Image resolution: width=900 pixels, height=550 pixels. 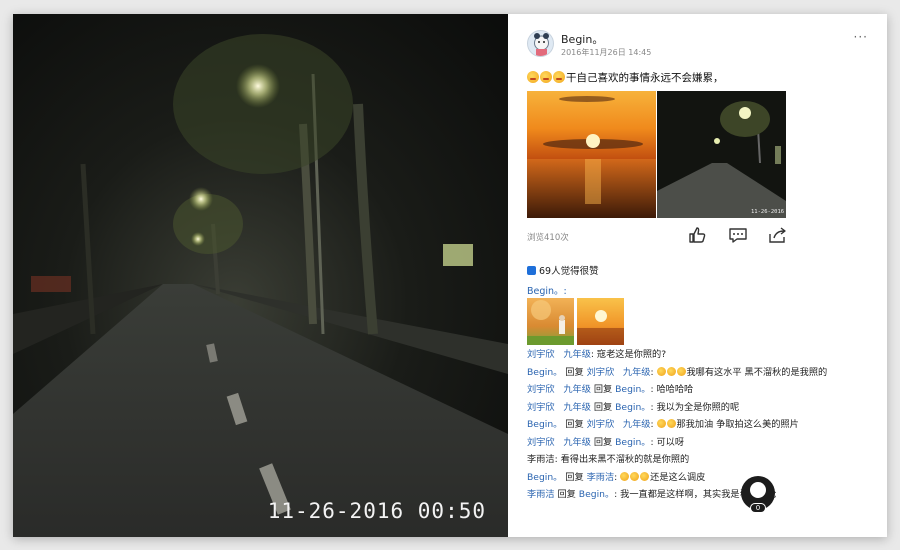 What do you see at coordinates (702, 460) in the screenshot?
I see `comment-item: 李雨洁: 看得出来黑不溜秋的就是你照的` at bounding box center [702, 460].